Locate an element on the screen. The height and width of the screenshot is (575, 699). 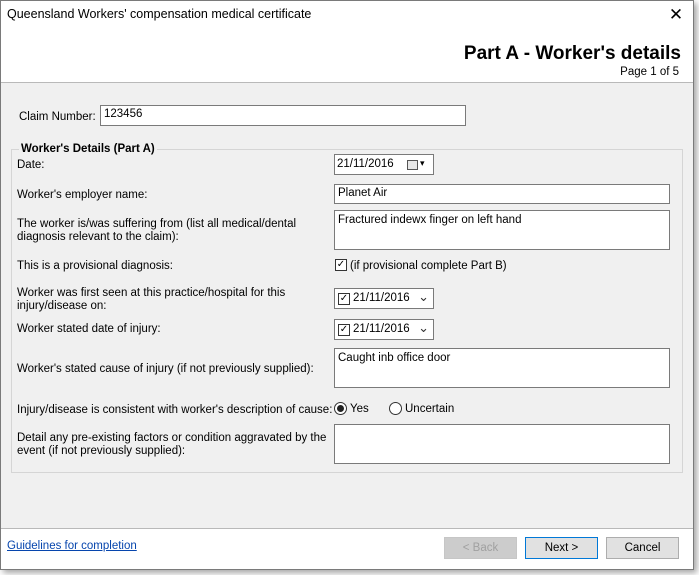
preexisting-label-line2: event (if not previously supplied): is located at coordinates (101, 451).